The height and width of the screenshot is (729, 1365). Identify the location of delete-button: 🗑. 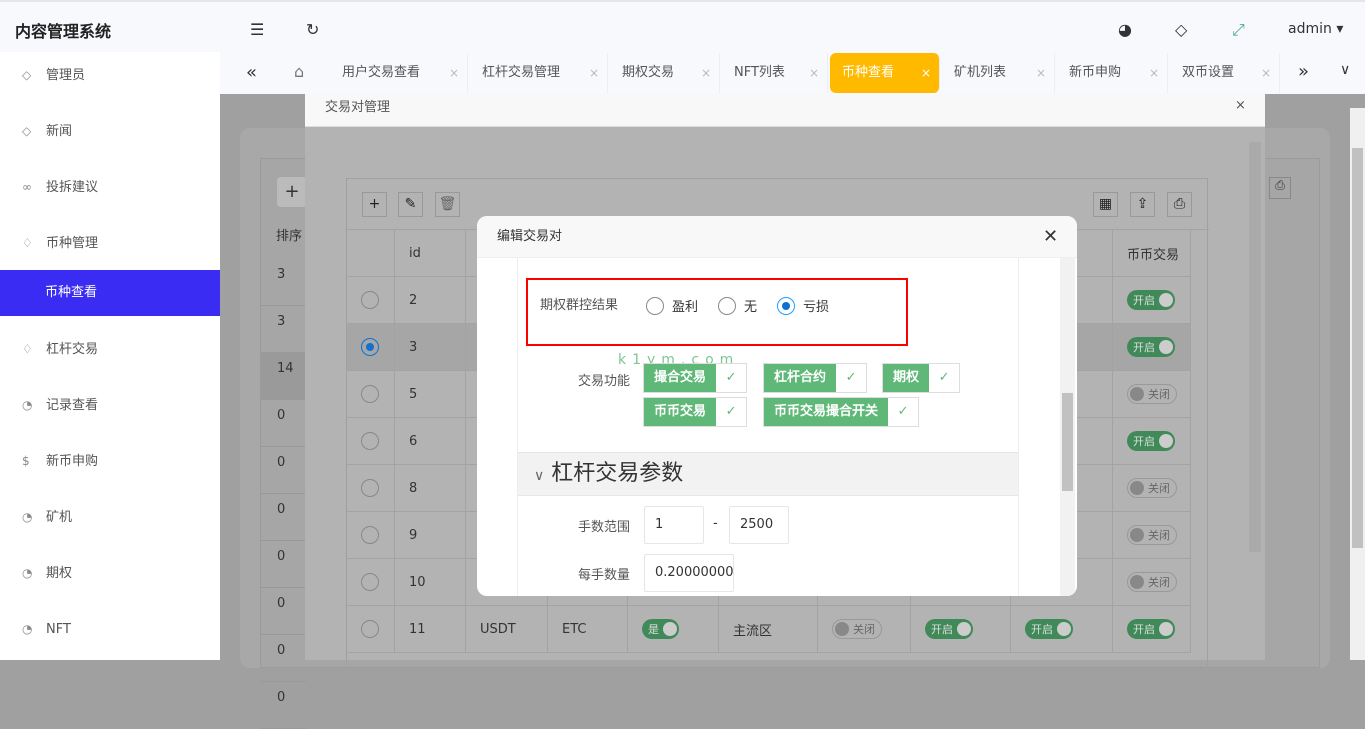
(447, 204).